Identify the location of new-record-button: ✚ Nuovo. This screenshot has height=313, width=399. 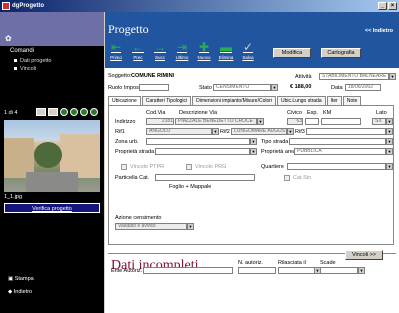
(204, 52).